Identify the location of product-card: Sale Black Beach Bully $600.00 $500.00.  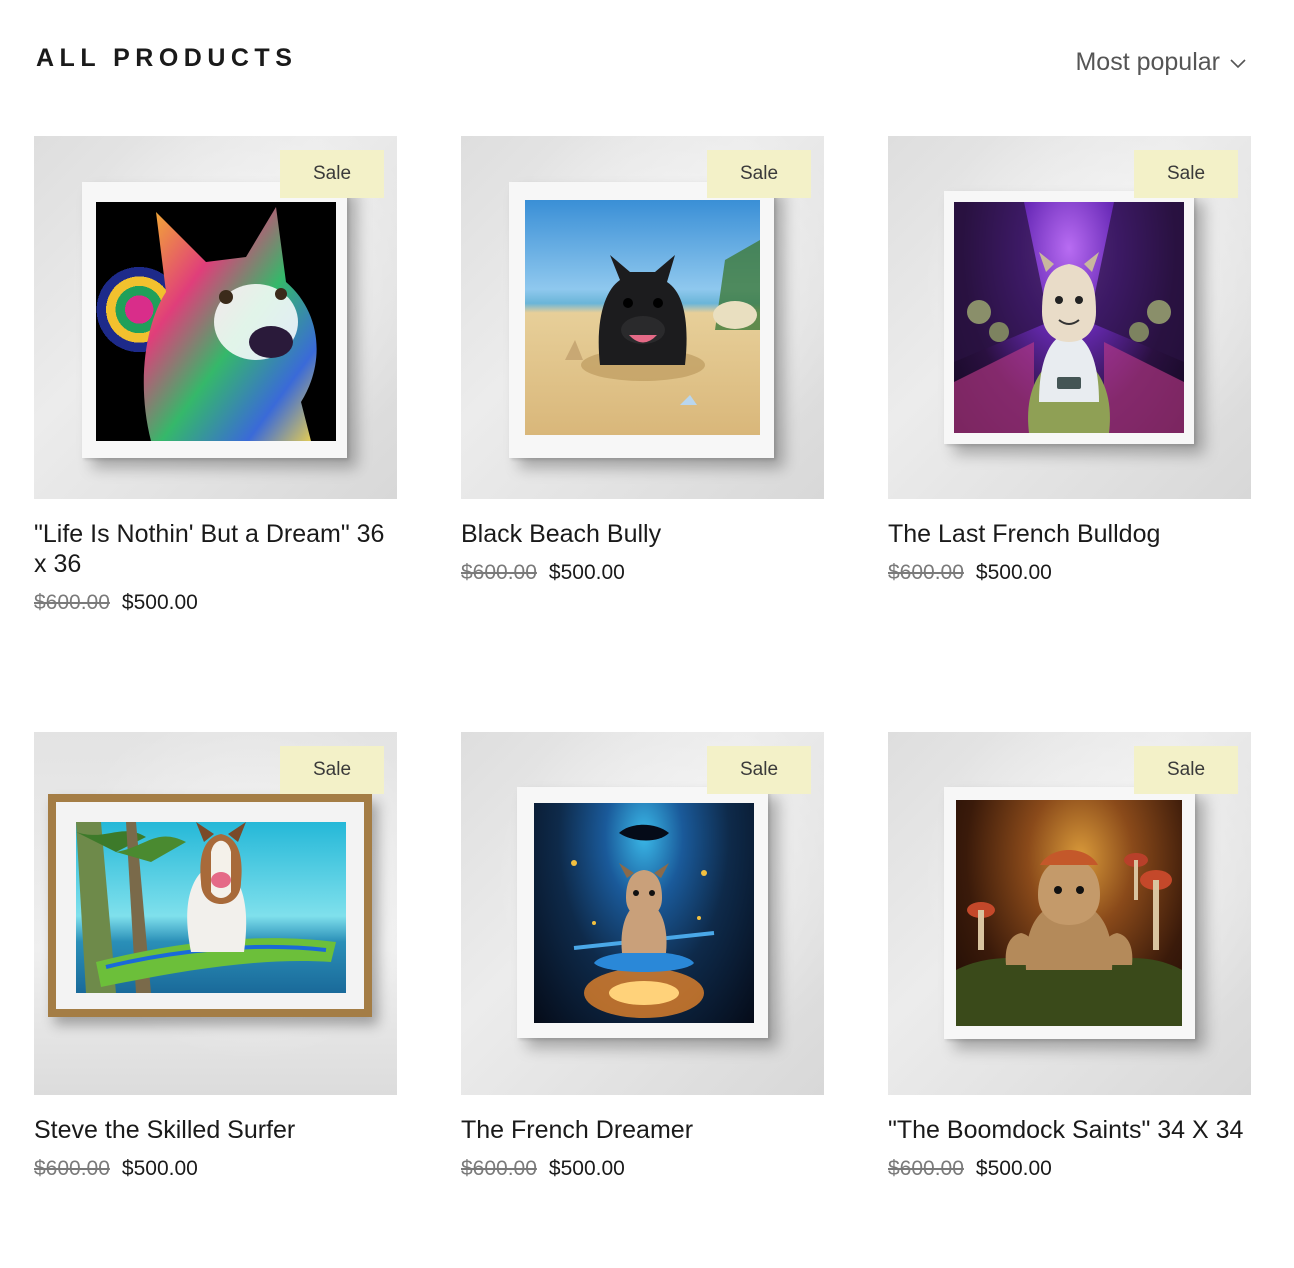
(642, 434).